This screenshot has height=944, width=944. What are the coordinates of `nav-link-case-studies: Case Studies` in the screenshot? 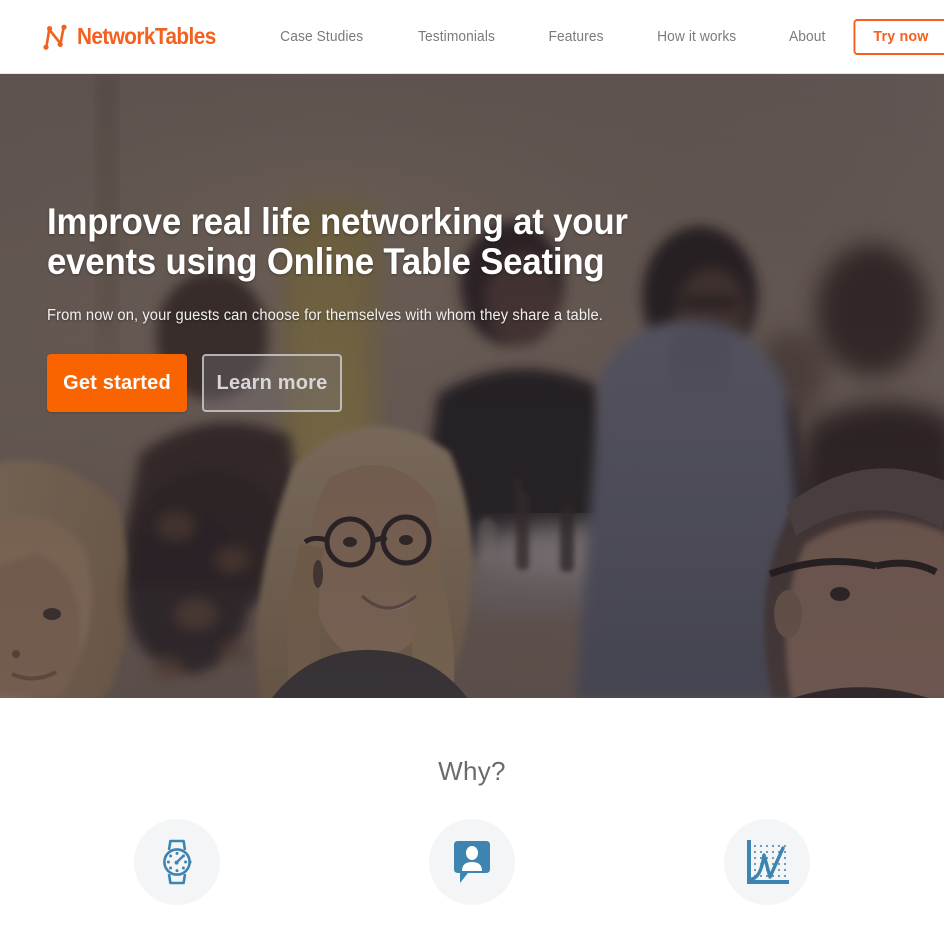 It's located at (322, 37).